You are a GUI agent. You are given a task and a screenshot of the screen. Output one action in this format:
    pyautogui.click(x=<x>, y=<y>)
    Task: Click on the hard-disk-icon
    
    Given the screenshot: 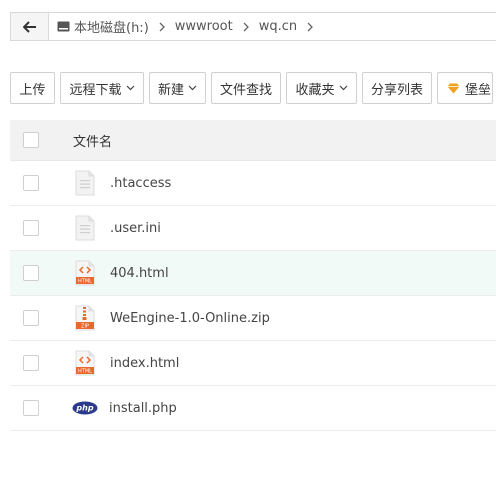 What is the action you would take?
    pyautogui.click(x=63, y=26)
    